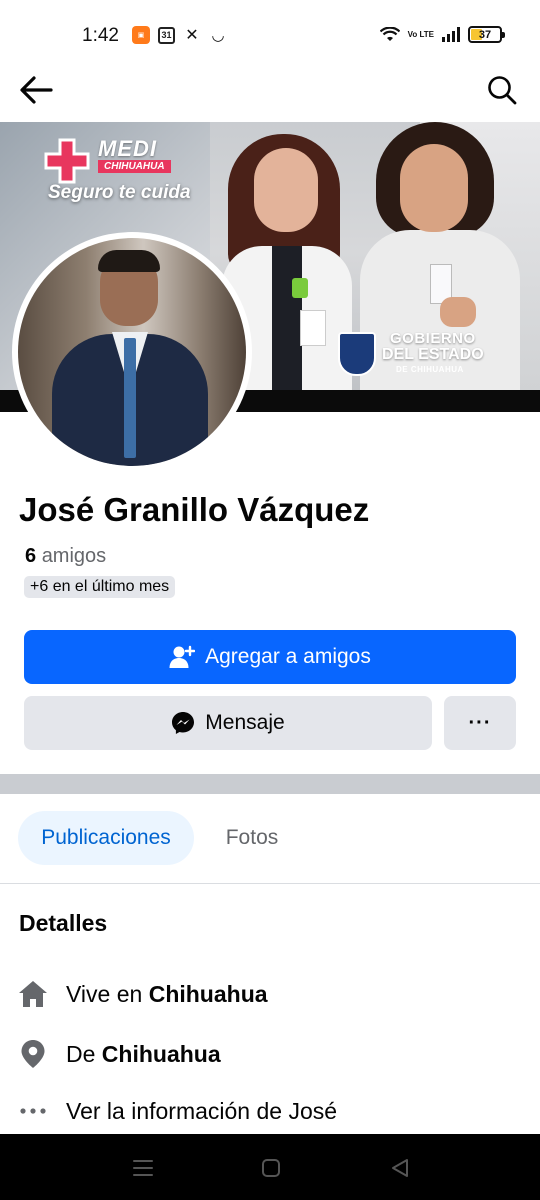 The image size is (540, 1200). Describe the element at coordinates (134, 166) in the screenshot. I see `medi-subtitle: CHIHUAHUA` at that location.